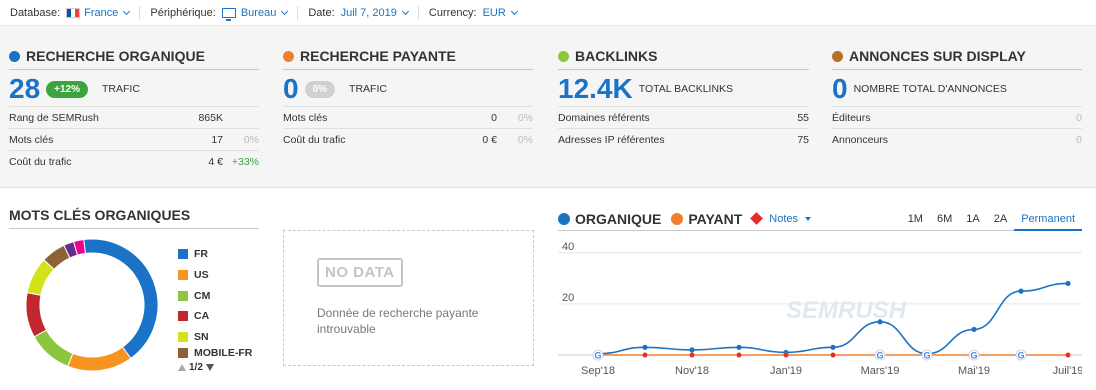  Describe the element at coordinates (202, 316) in the screenshot. I see `legend-label: CA` at that location.